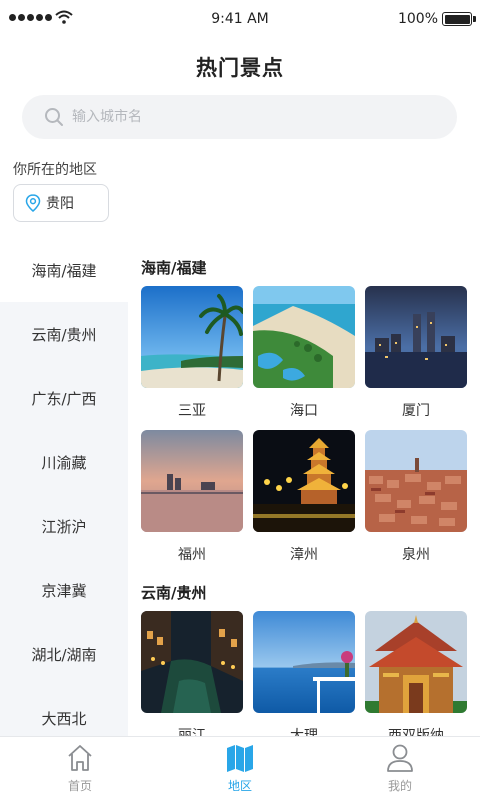 This screenshot has width=480, height=800. Describe the element at coordinates (64, 590) in the screenshot. I see `sidebar-item-jing-jin-ji: 京津冀` at that location.